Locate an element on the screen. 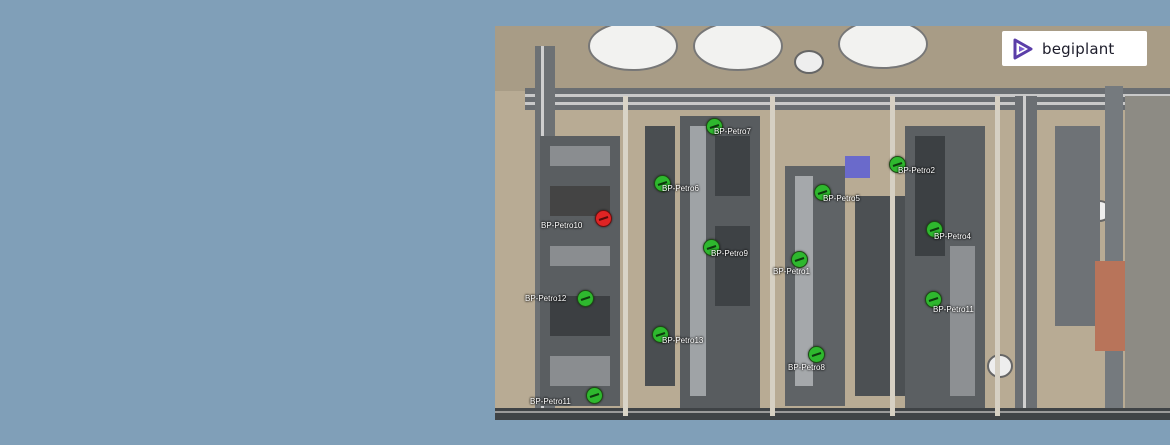 The height and width of the screenshot is (445, 1170). begiplant-logo: begiplant is located at coordinates (1074, 48).